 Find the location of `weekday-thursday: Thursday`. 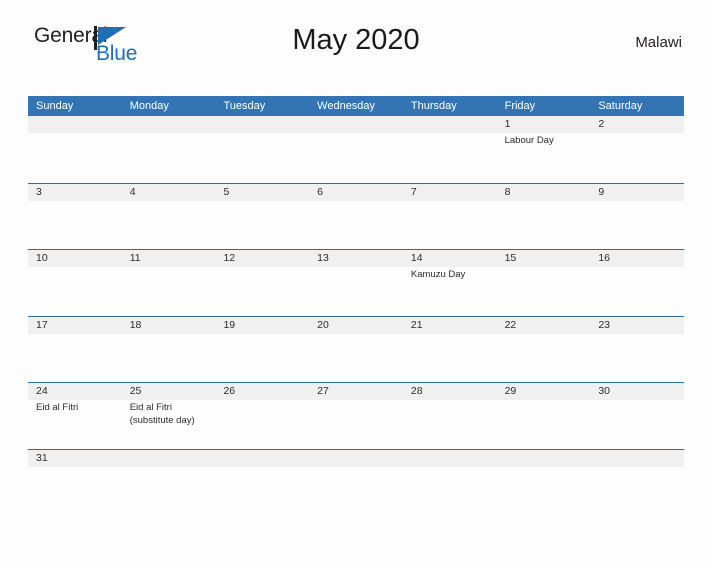

weekday-thursday: Thursday is located at coordinates (433, 106).